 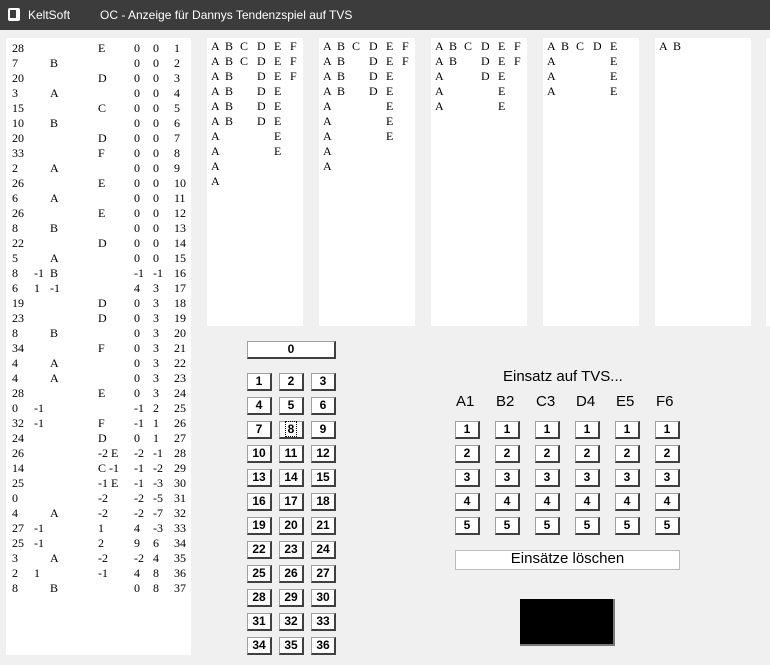 What do you see at coordinates (259, 574) in the screenshot?
I see `number-25-button: 25` at bounding box center [259, 574].